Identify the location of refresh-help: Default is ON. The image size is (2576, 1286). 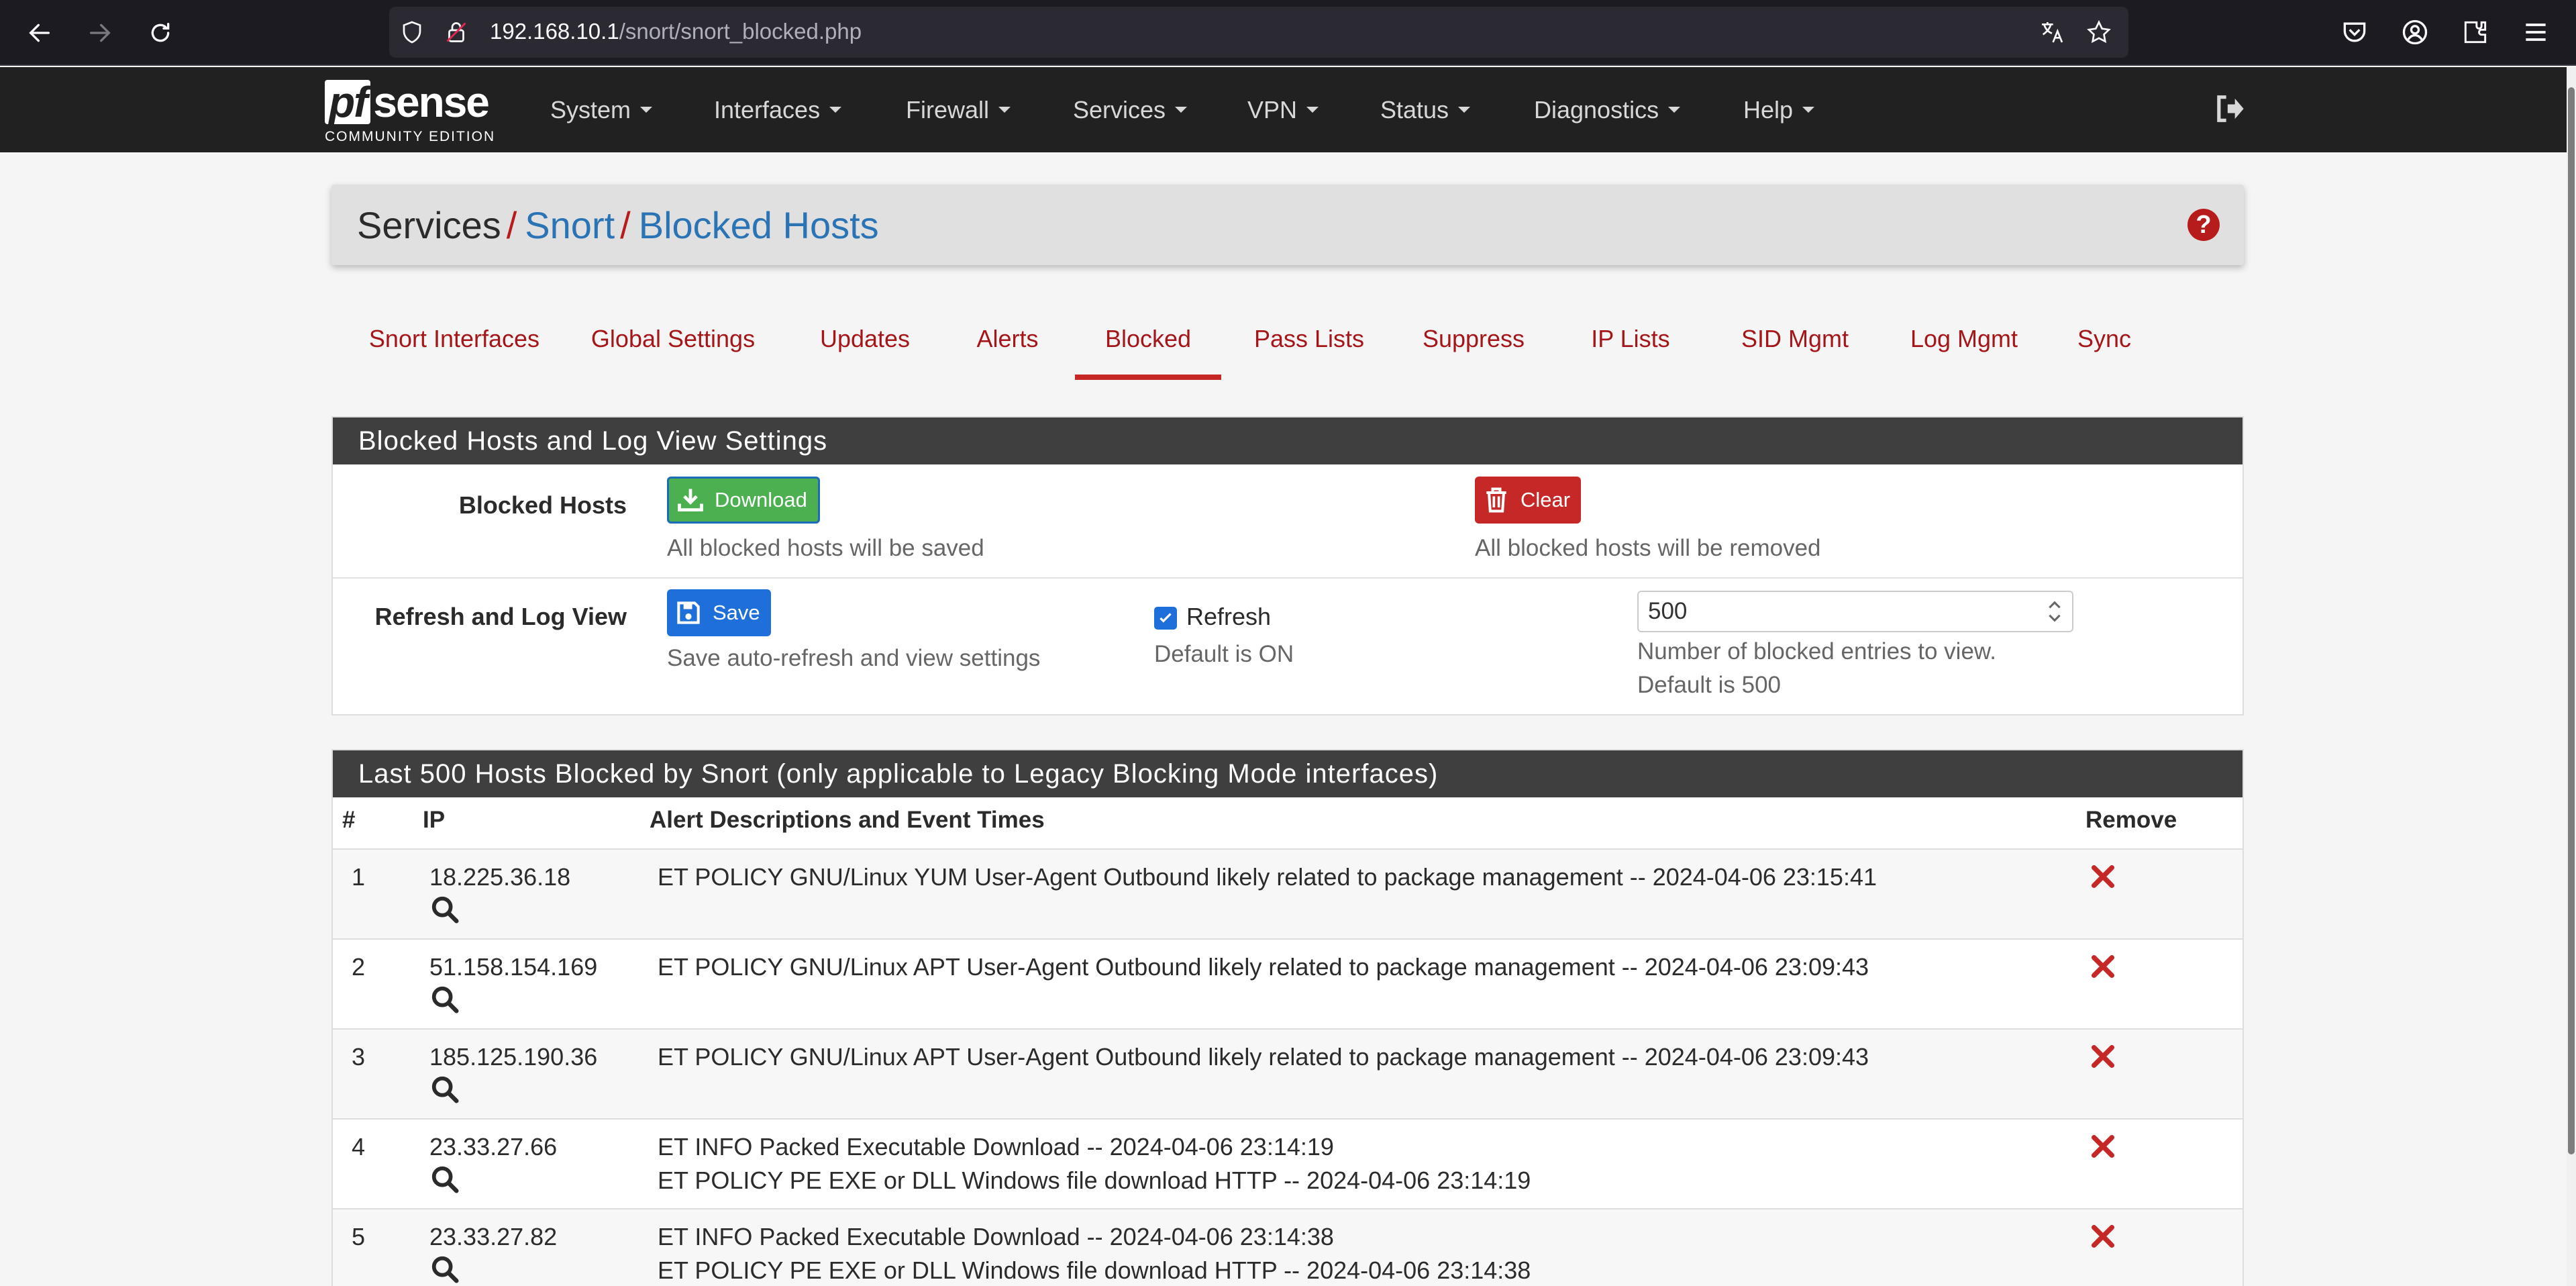
(1224, 654).